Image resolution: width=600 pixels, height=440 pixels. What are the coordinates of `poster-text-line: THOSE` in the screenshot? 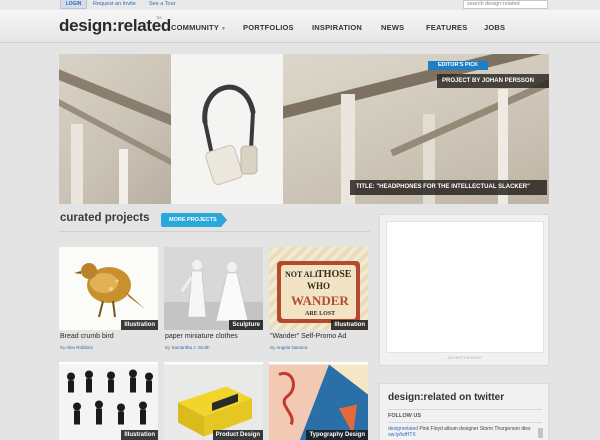 It's located at (334, 274).